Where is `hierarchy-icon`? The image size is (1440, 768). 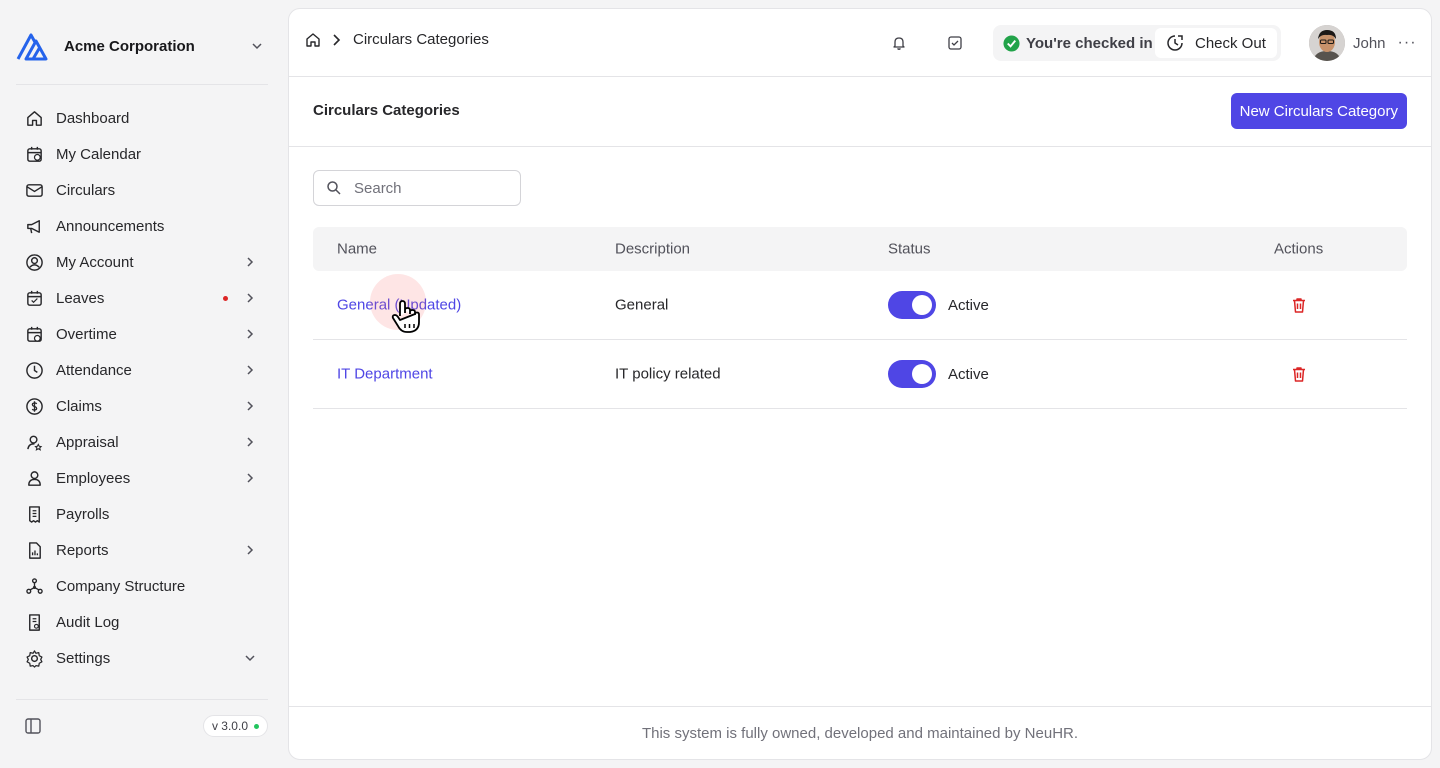 hierarchy-icon is located at coordinates (34, 586).